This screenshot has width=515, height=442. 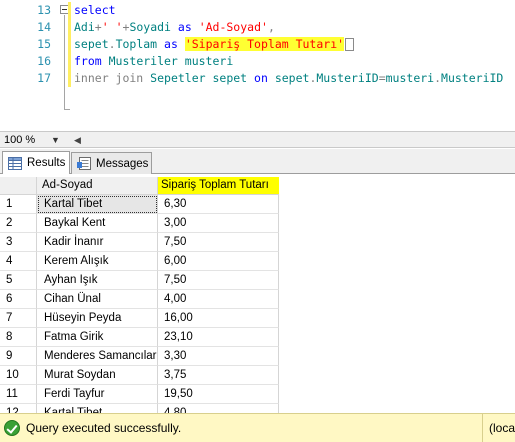 I want to click on siparis-toplam-cell: 3,75, so click(x=218, y=375).